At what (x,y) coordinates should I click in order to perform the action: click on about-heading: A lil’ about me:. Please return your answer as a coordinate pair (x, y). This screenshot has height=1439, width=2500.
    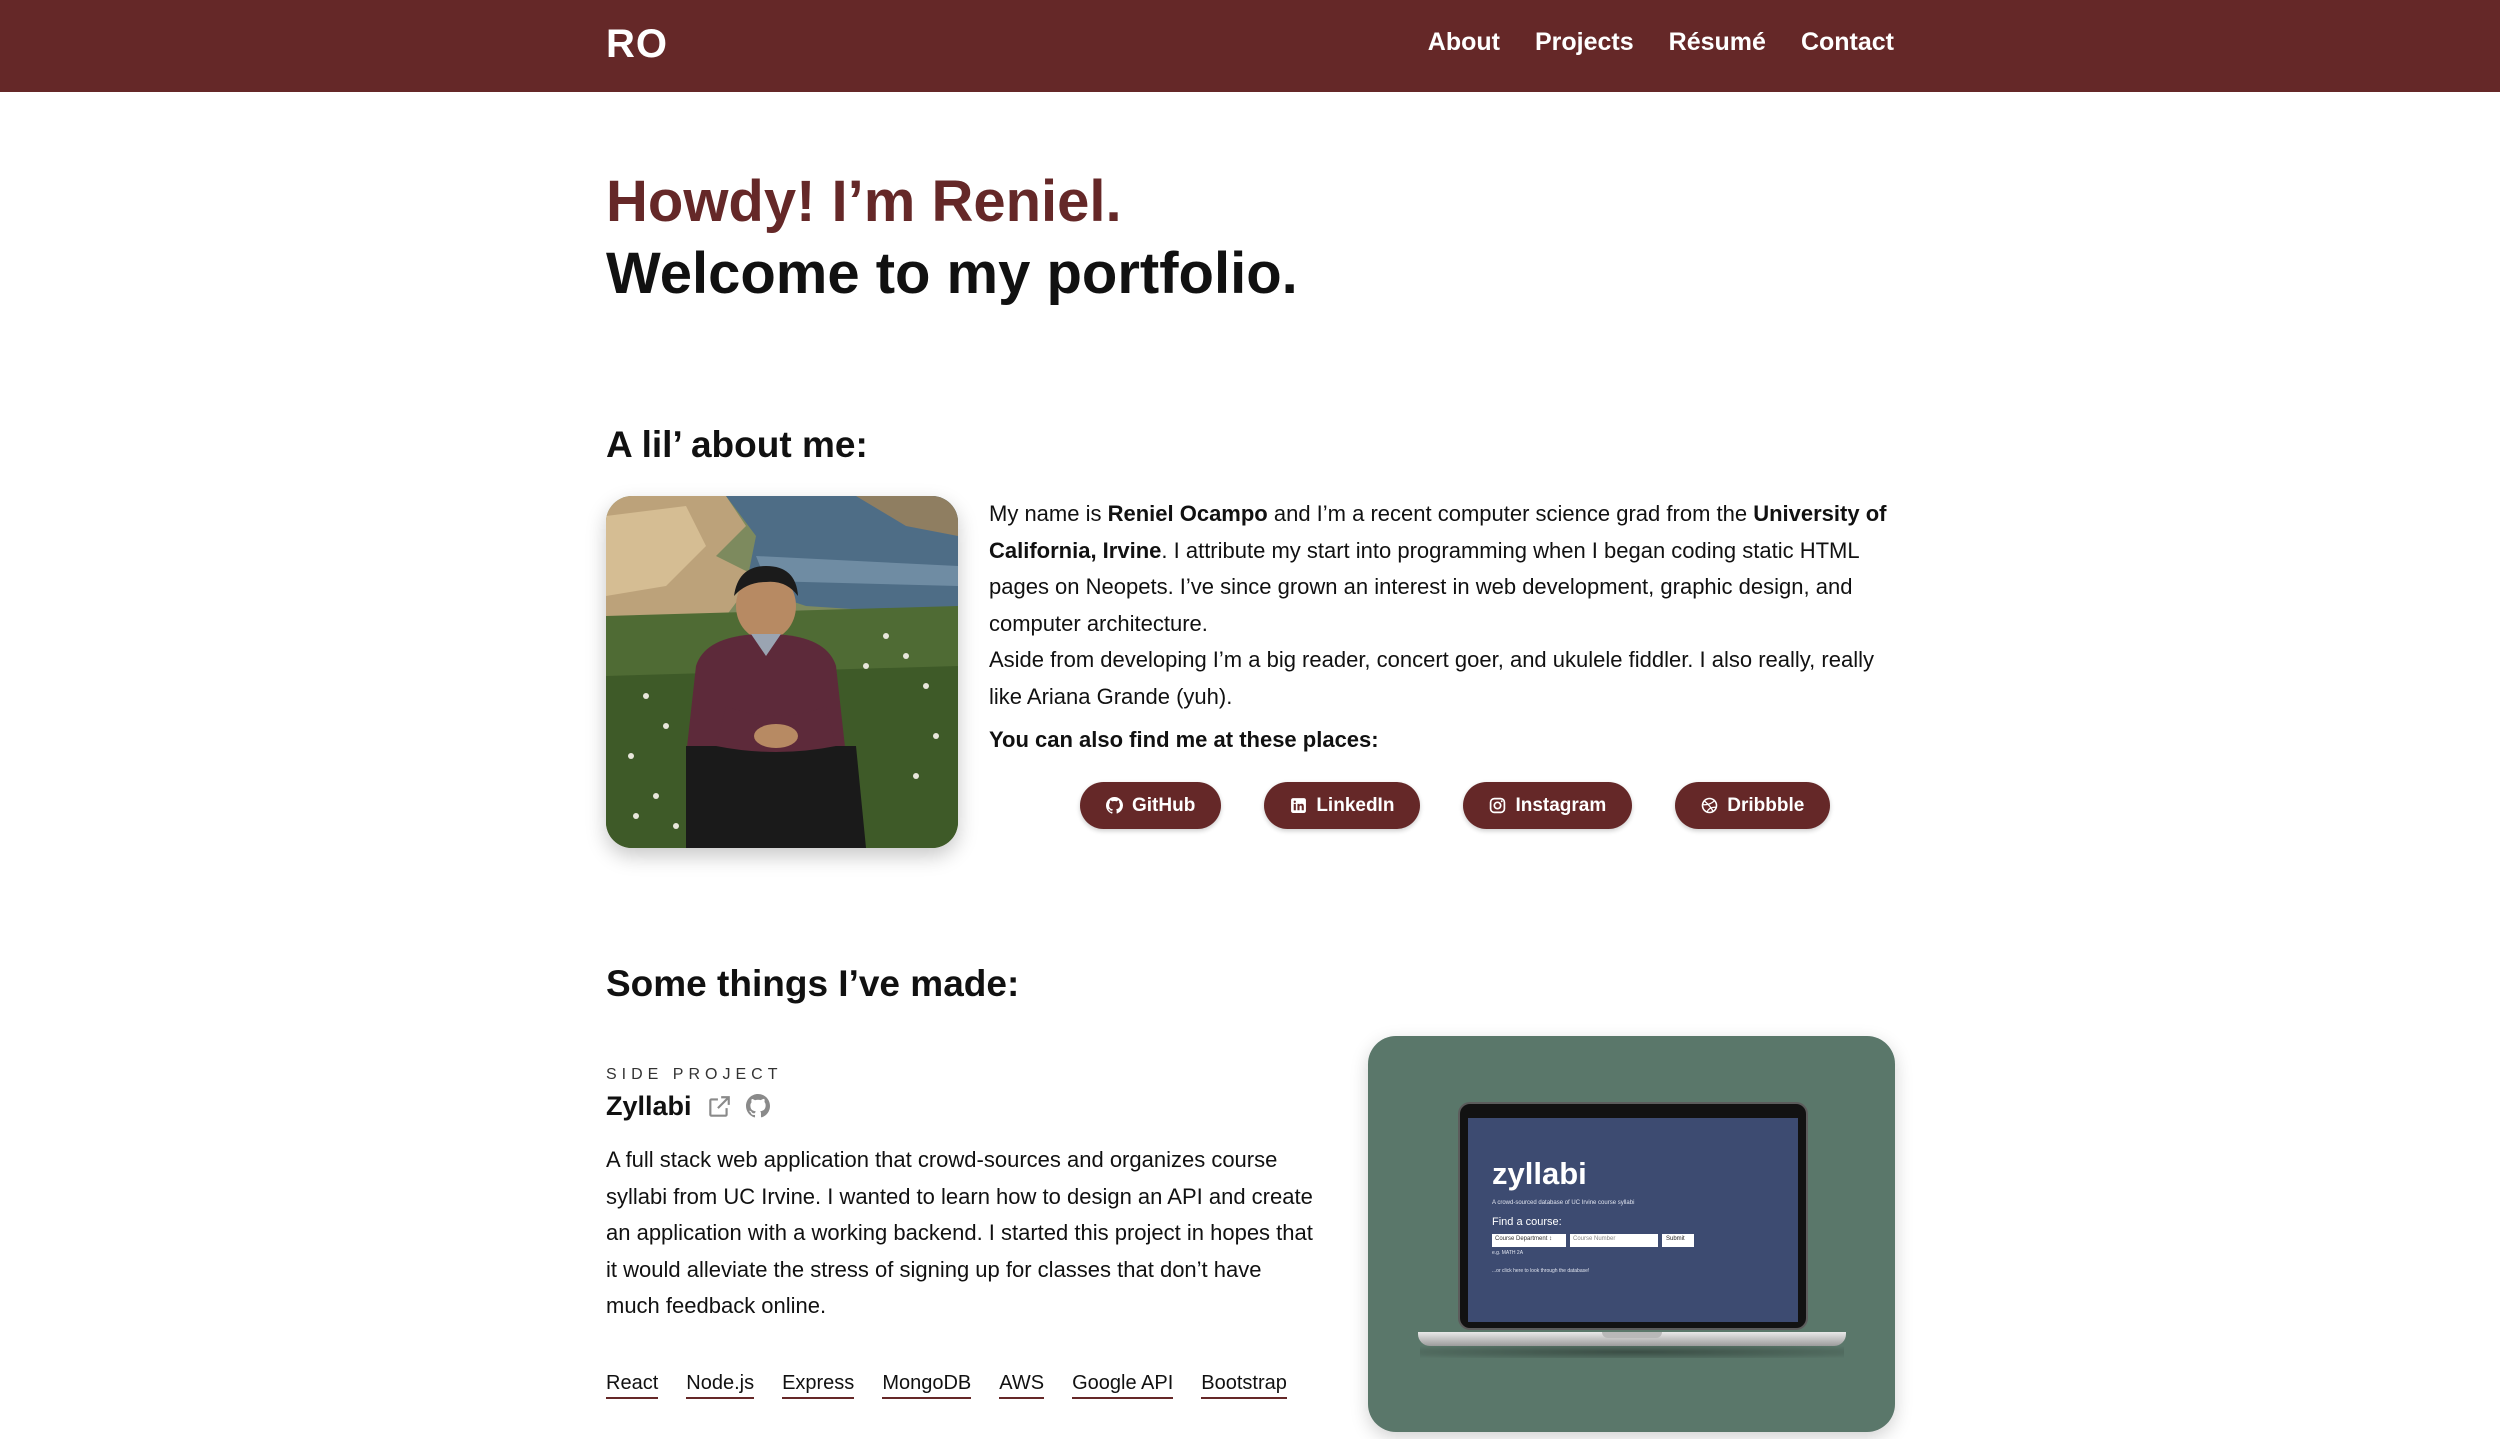
    Looking at the image, I should click on (737, 444).